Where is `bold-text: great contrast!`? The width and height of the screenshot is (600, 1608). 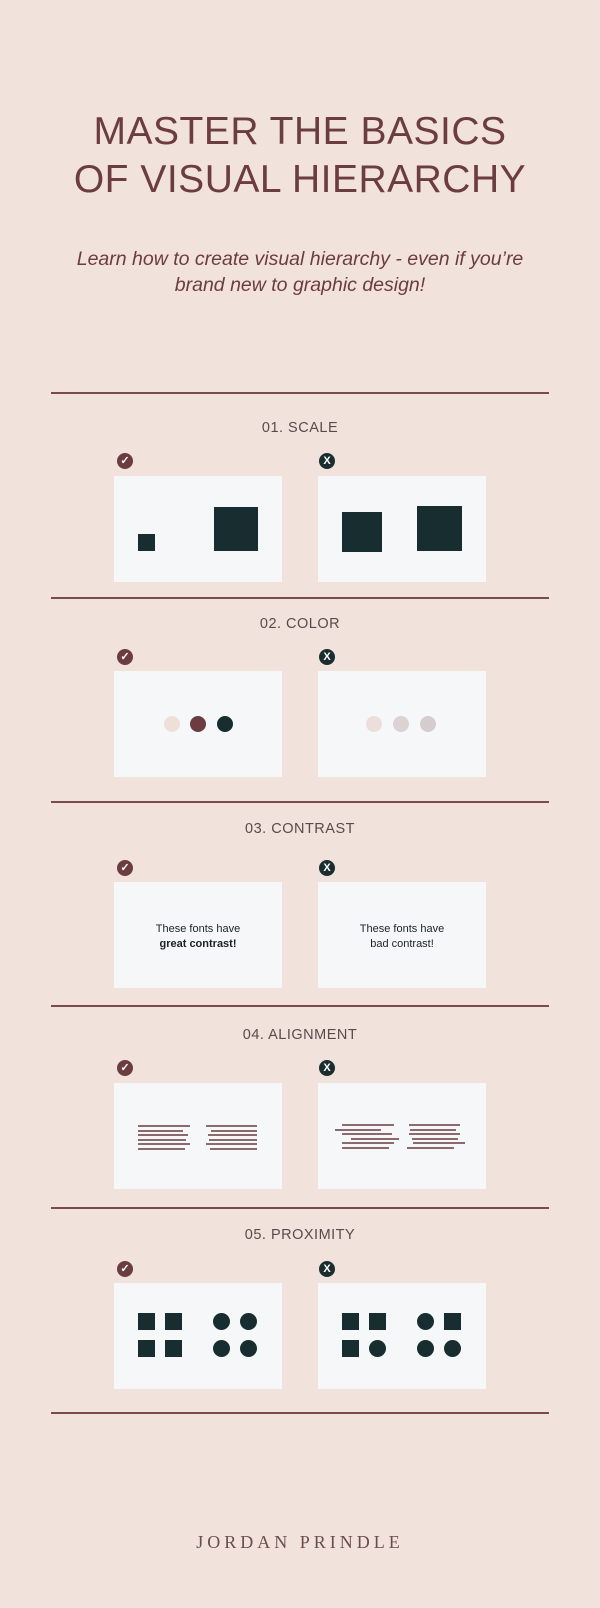 bold-text: great contrast! is located at coordinates (198, 944).